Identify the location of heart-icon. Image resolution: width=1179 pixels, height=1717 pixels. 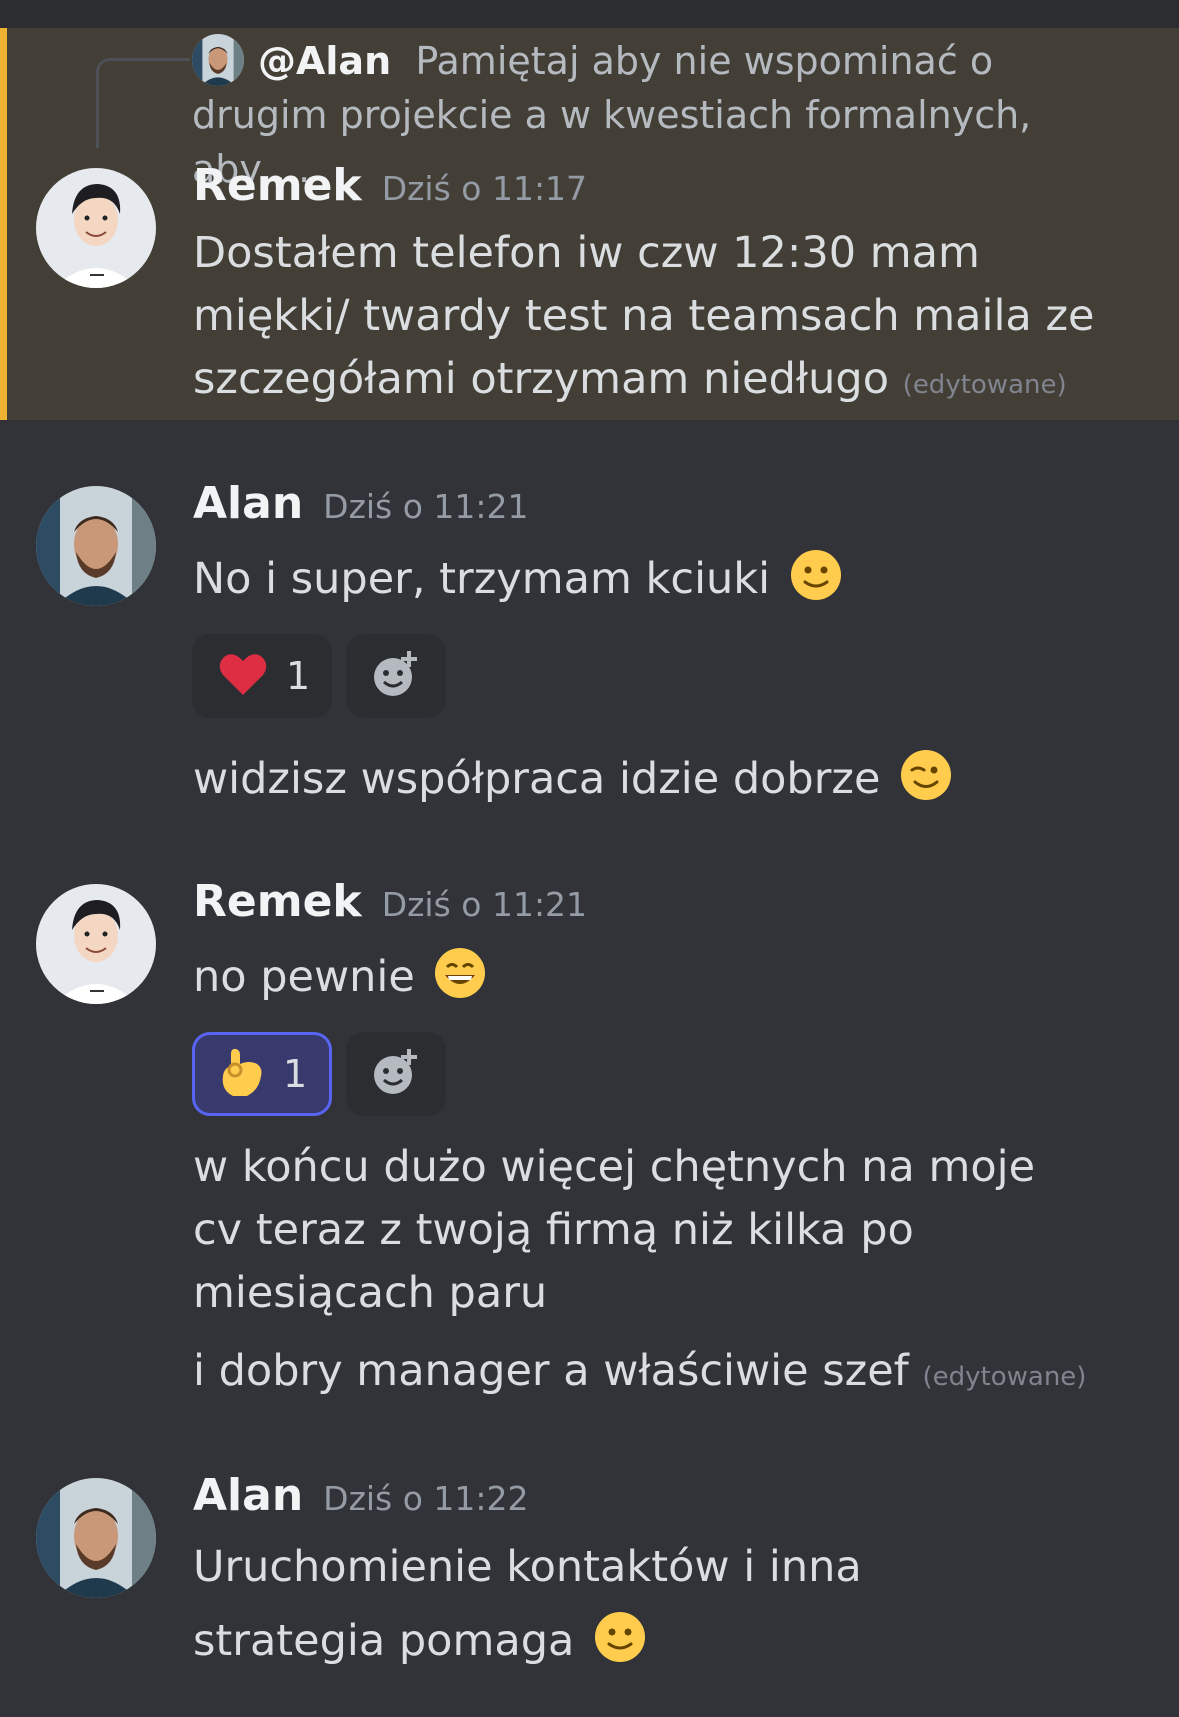
(243, 676).